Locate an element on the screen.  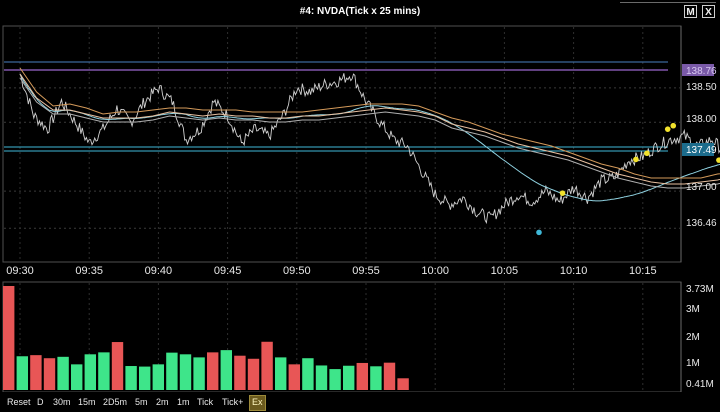
volume-axis-label: 3M is located at coordinates (693, 309).